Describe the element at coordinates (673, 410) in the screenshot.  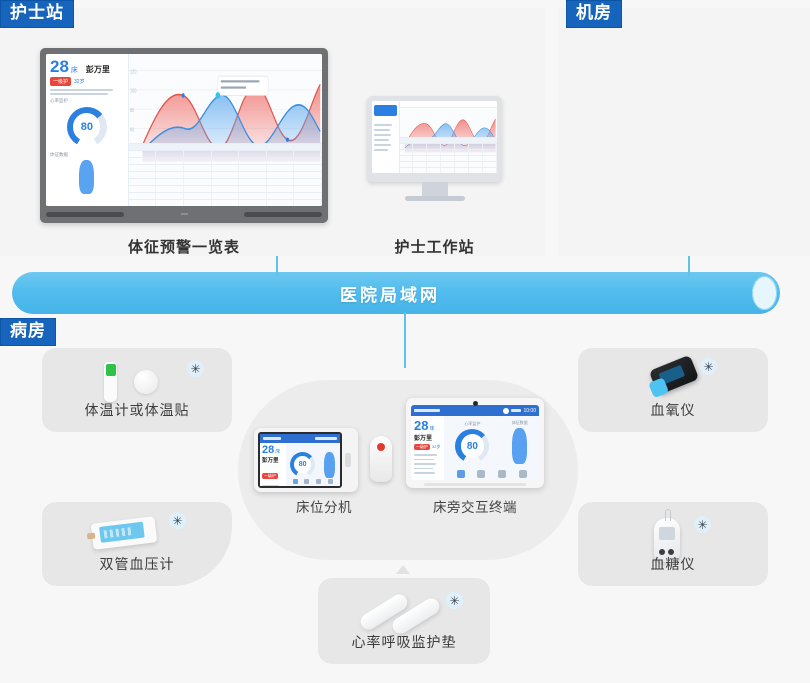
I see `device-label-pulse-oximeter: 血氧仪` at that location.